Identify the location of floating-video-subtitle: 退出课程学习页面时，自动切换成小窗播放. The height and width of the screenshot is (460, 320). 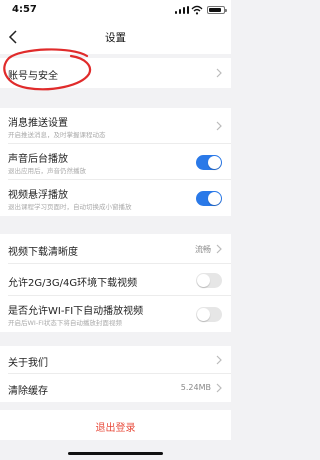
(70, 207).